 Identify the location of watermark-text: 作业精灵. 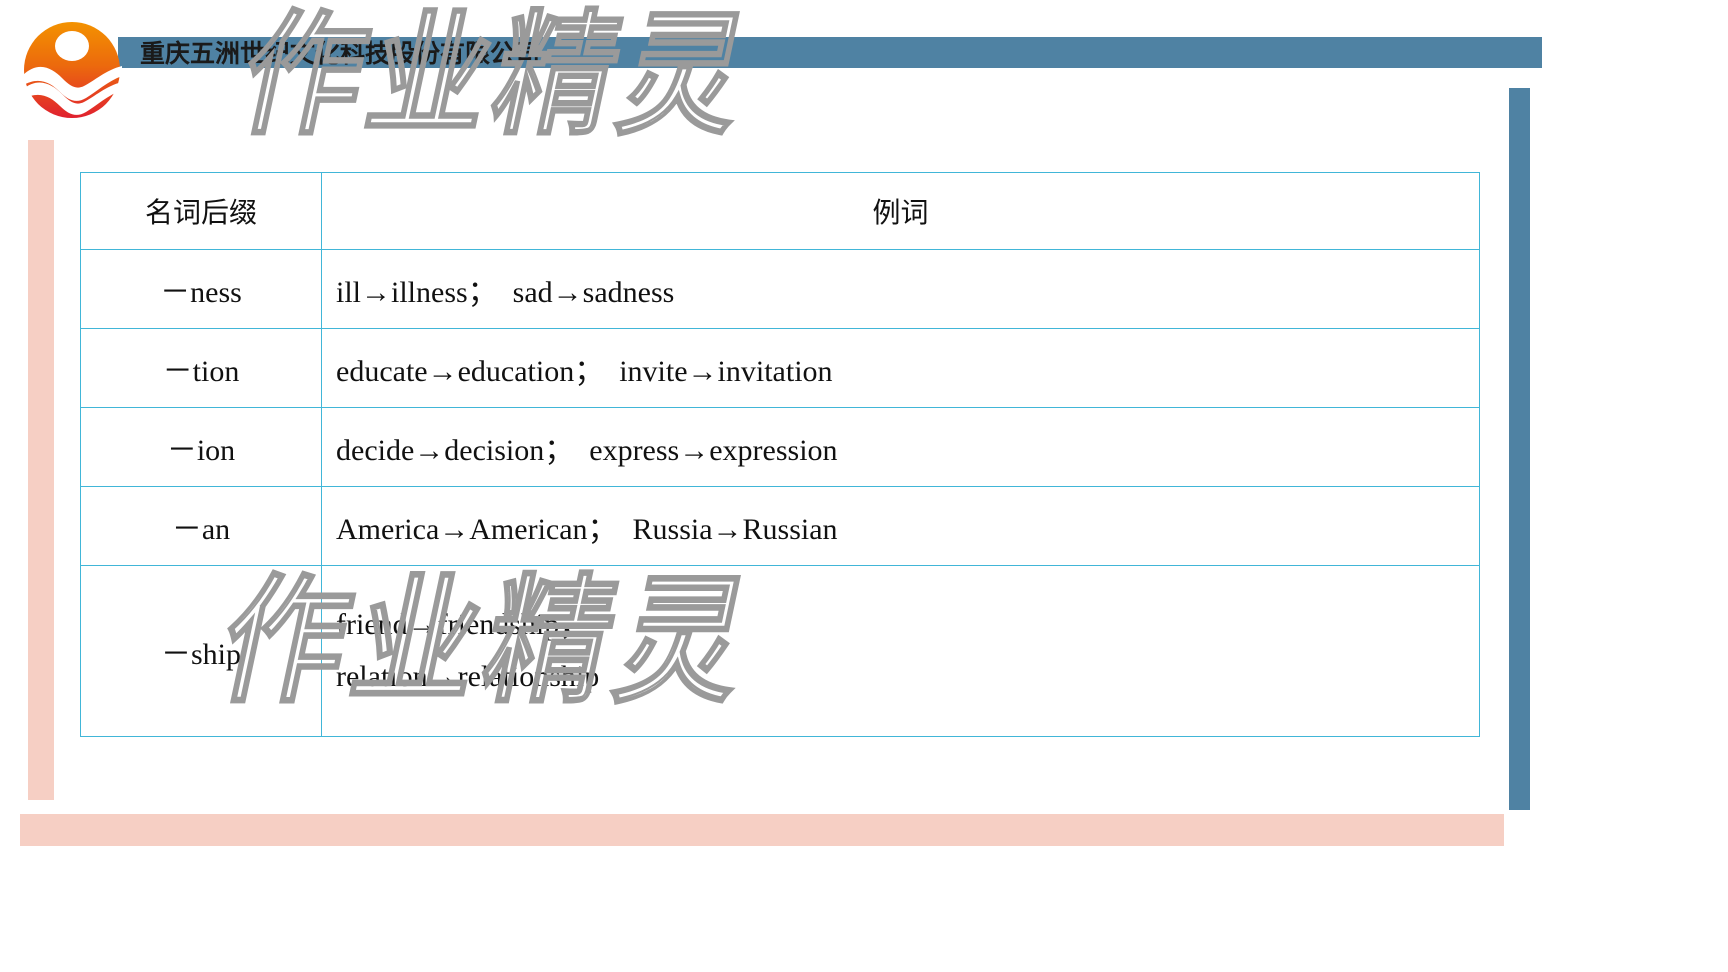
(496, 77).